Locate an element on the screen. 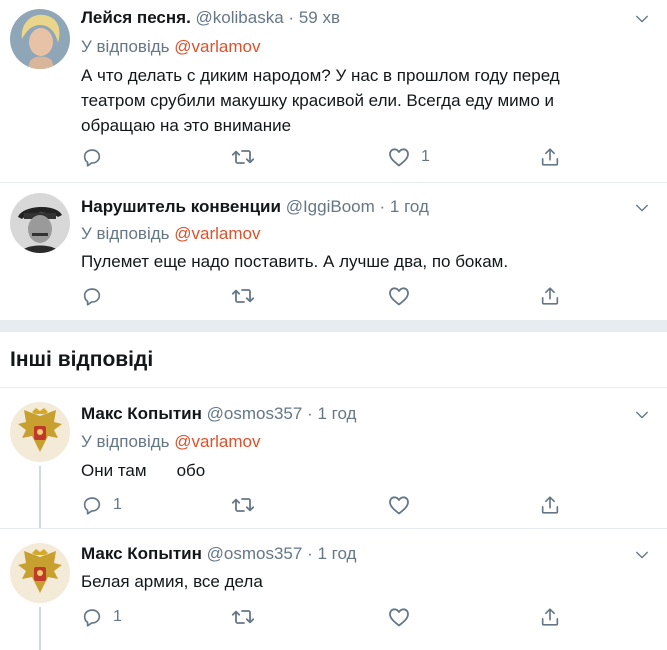 The height and width of the screenshot is (650, 667). author-name: Нарушитель конвенции is located at coordinates (181, 206).